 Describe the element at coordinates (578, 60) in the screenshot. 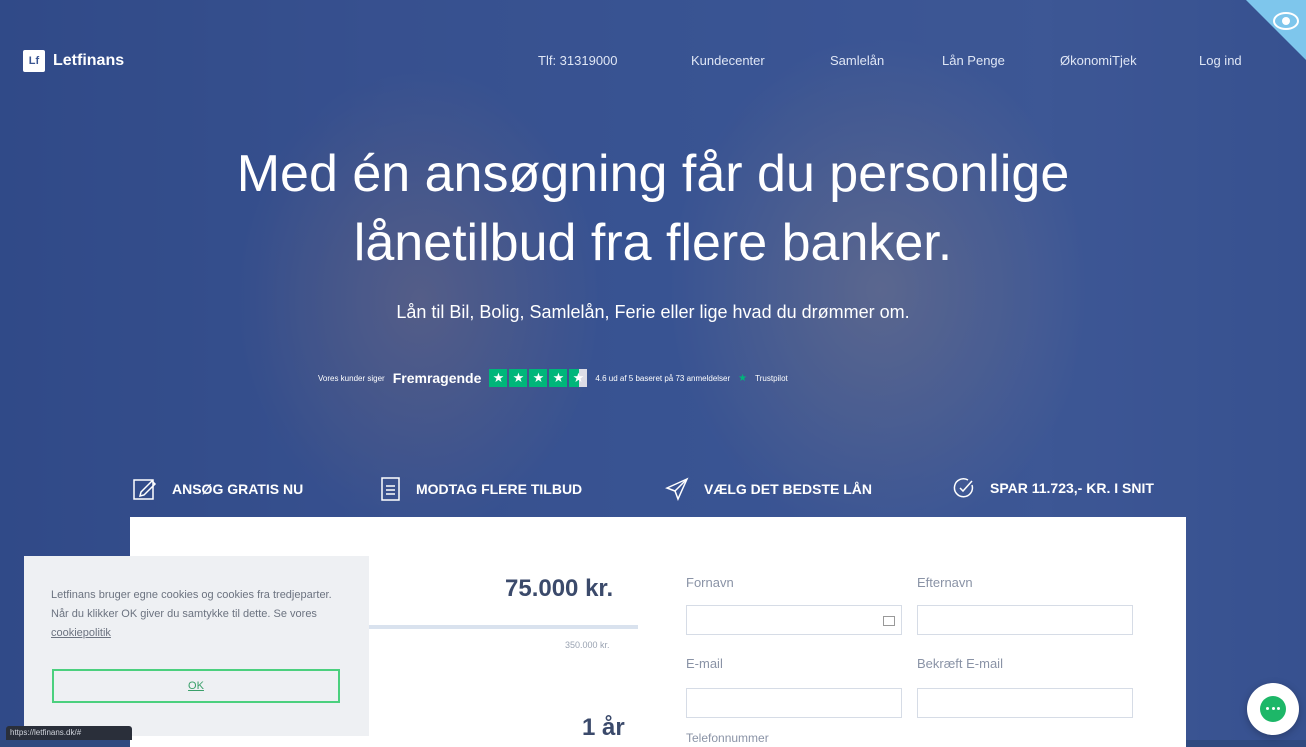

I see `nav-phone: Tlf: 31319000` at that location.